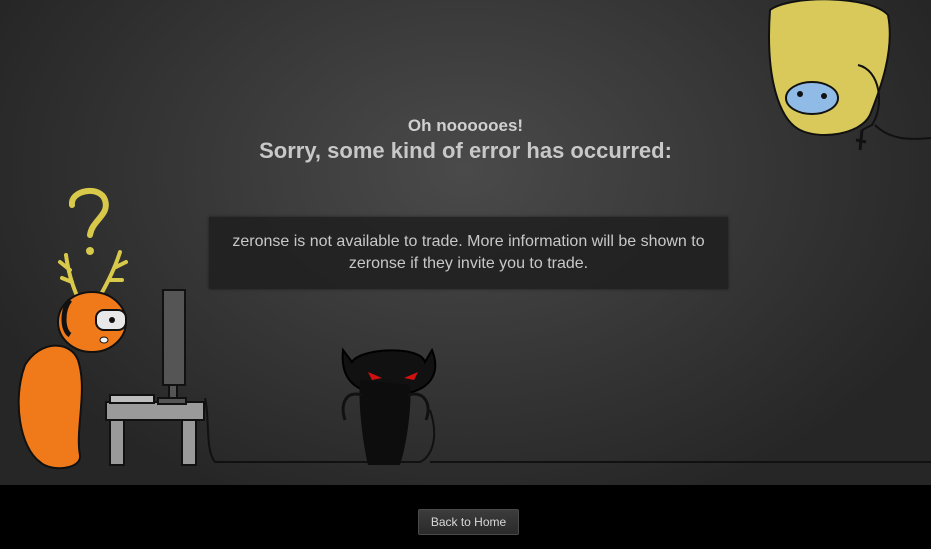 The height and width of the screenshot is (549, 931). I want to click on back-to-home-button: Back to Home, so click(468, 522).